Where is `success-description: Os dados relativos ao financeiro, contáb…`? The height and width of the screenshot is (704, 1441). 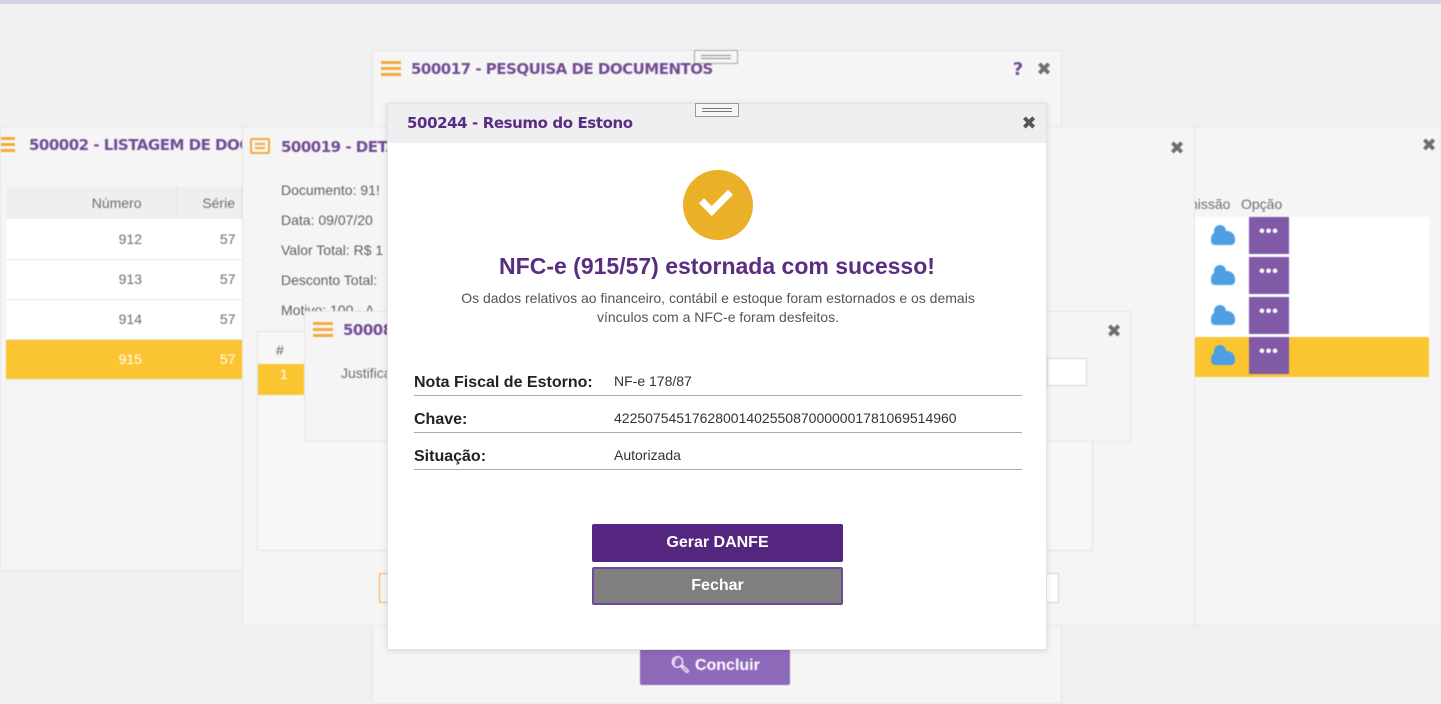 success-description: Os dados relativos ao financeiro, contáb… is located at coordinates (718, 307).